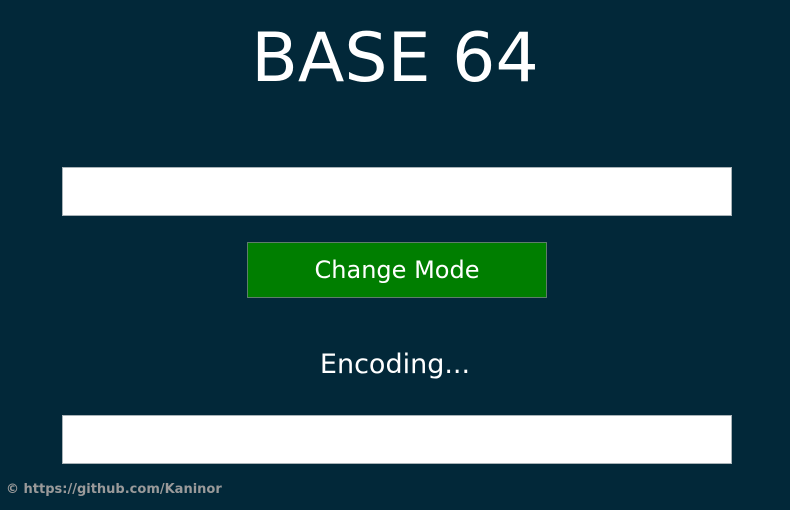 The image size is (790, 510). Describe the element at coordinates (114, 489) in the screenshot. I see `copyright-footer: © https://github.com/Kaninor` at that location.